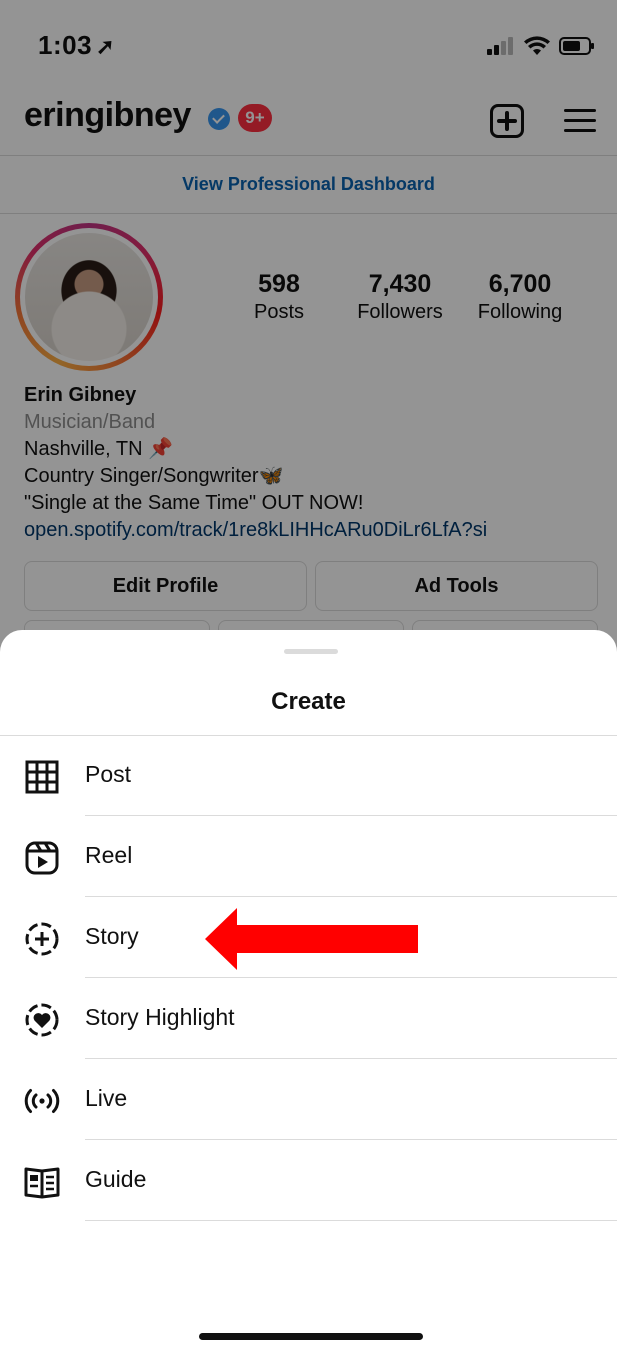  Describe the element at coordinates (311, 939) in the screenshot. I see `red-arrow-annotation` at that location.